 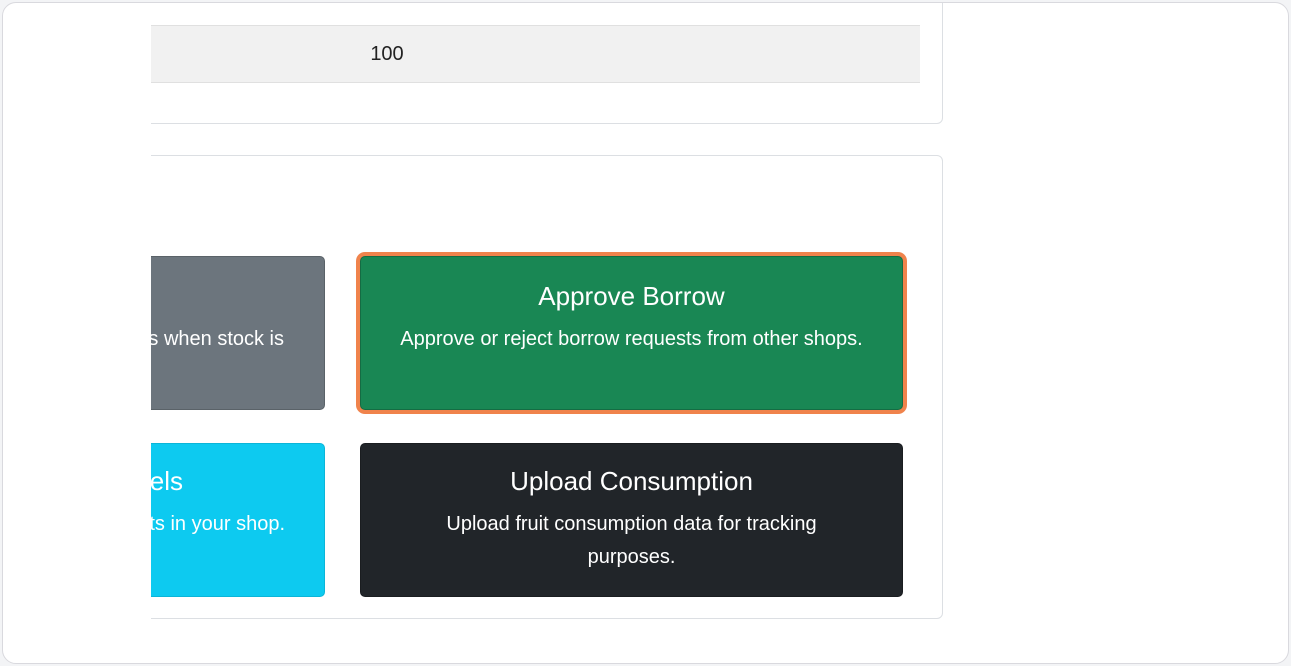 I want to click on stock-levels-tile: vels ts in your shop., so click(x=238, y=520).